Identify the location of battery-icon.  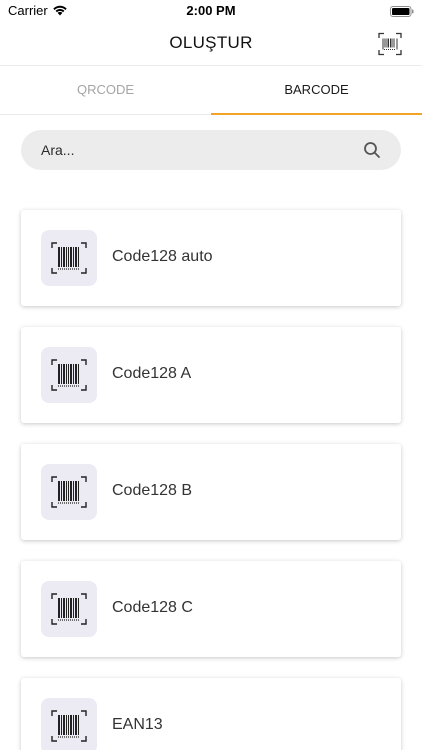
(402, 10).